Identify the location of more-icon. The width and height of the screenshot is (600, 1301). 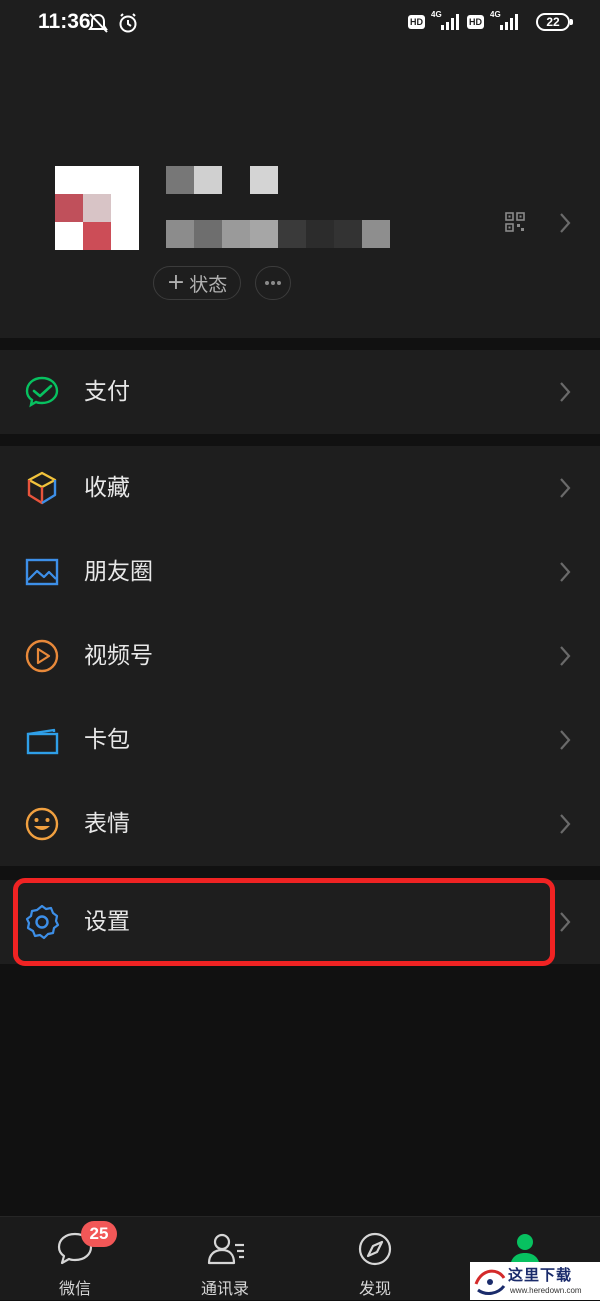
(273, 283).